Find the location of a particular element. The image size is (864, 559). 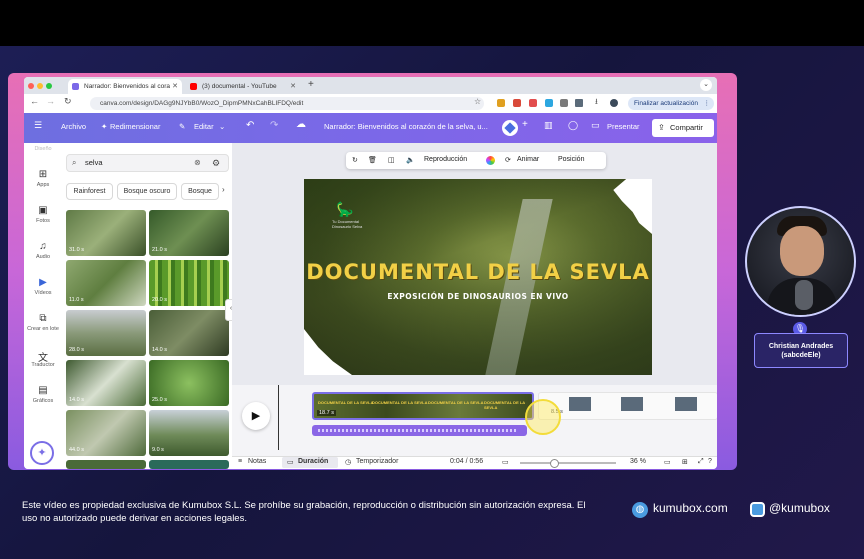

timer-button: Temporizador is located at coordinates (377, 461).